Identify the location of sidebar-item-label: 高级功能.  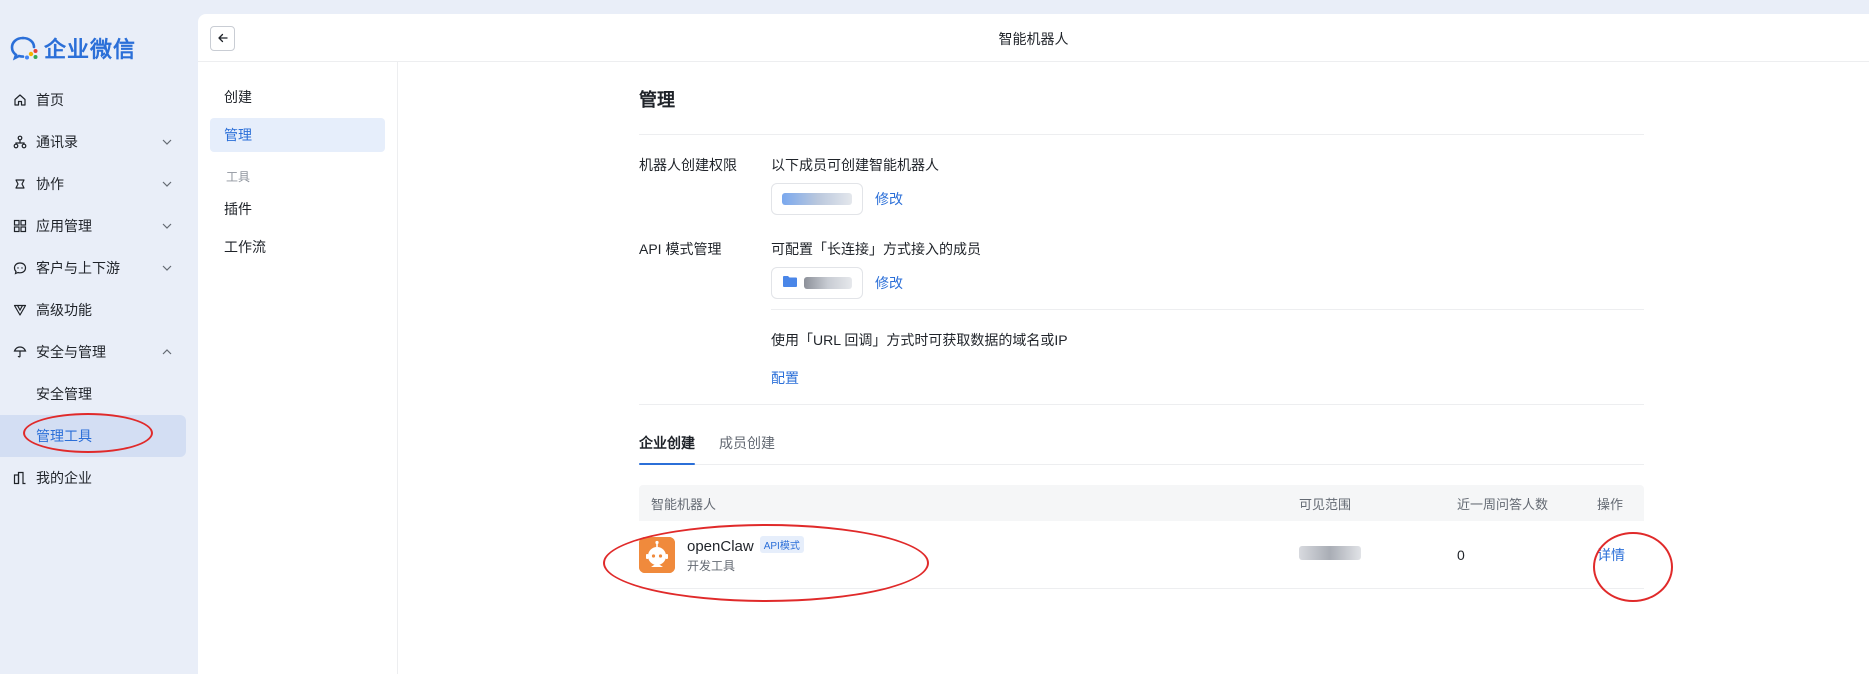
(64, 310).